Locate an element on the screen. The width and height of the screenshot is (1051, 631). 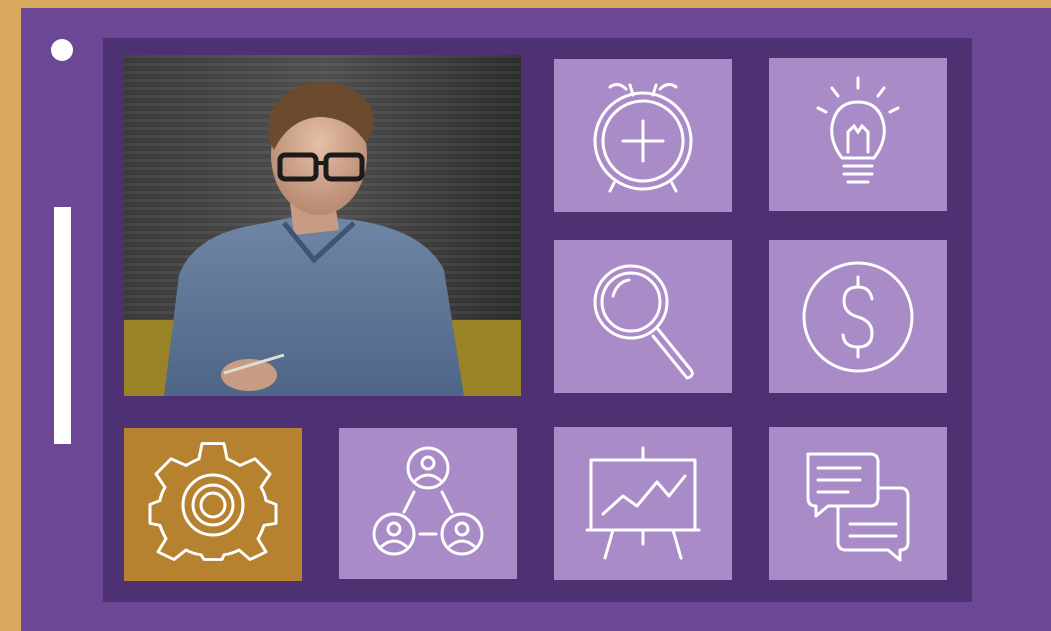
tile-analytics is located at coordinates (643, 503).